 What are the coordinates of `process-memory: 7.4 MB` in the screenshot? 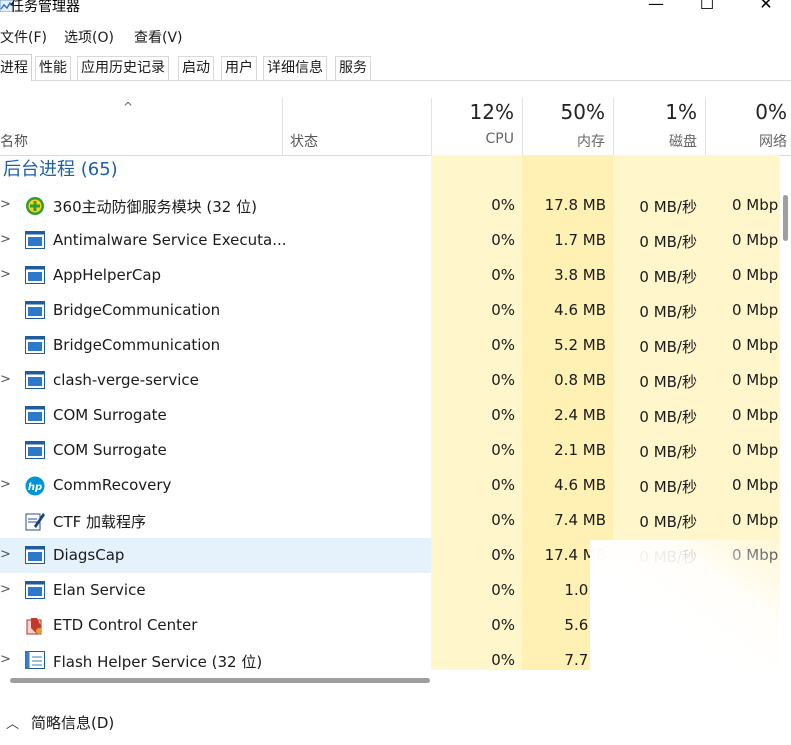 It's located at (580, 520).